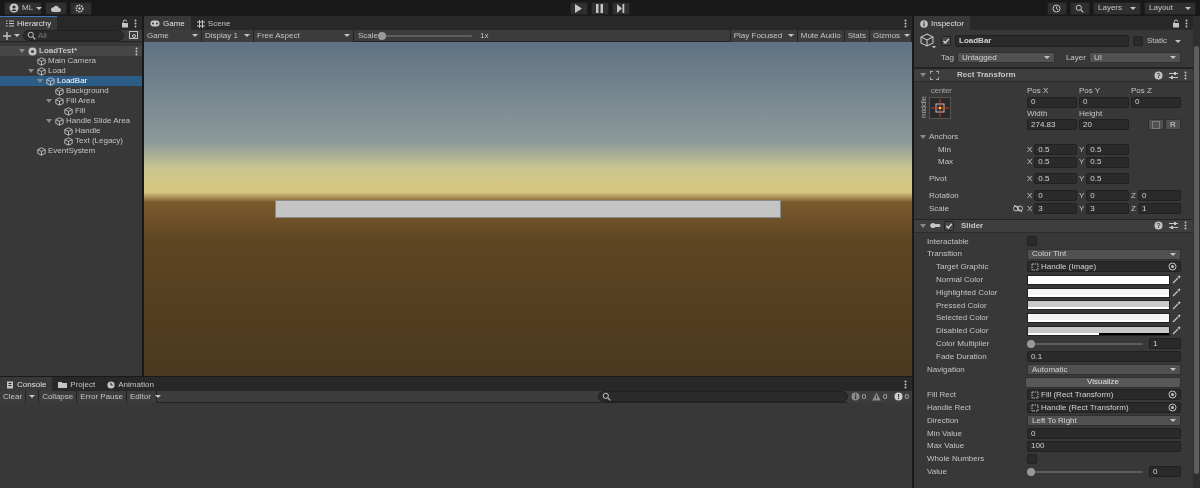 This screenshot has width=1200, height=488. Describe the element at coordinates (1104, 420) in the screenshot. I see `dropdown: Left To Right` at that location.